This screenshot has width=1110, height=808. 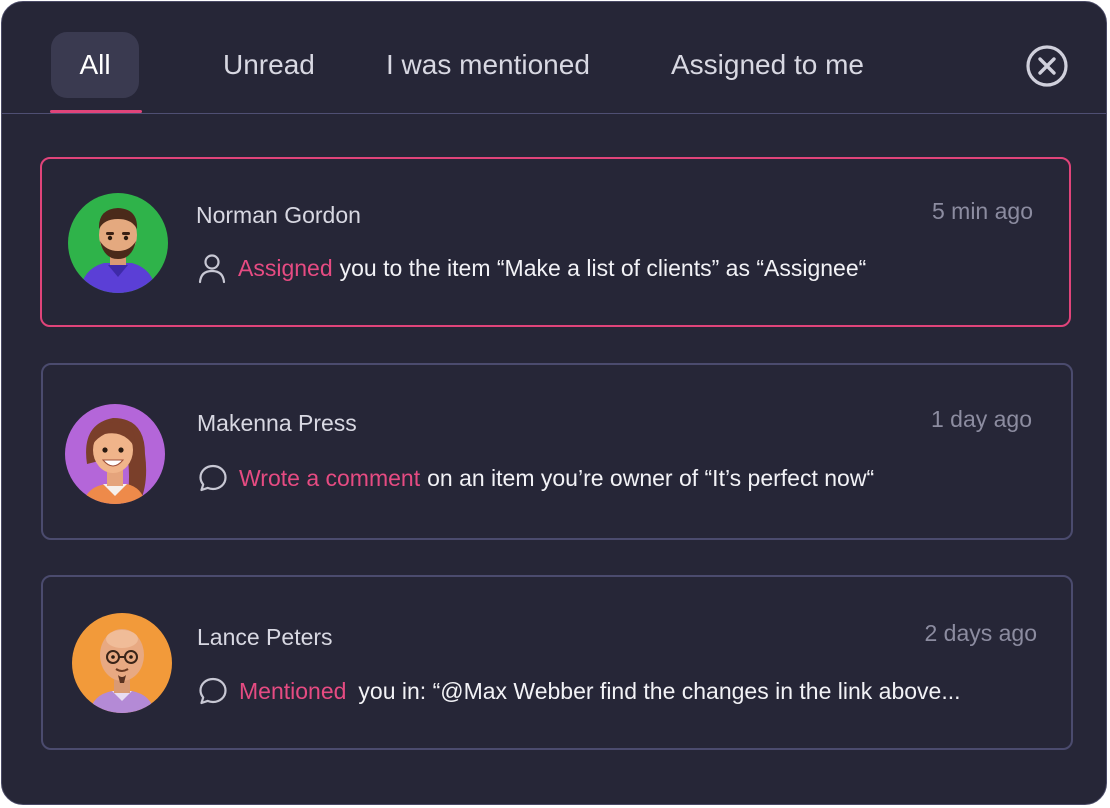 I want to click on tab-unread: Unread, so click(x=269, y=65).